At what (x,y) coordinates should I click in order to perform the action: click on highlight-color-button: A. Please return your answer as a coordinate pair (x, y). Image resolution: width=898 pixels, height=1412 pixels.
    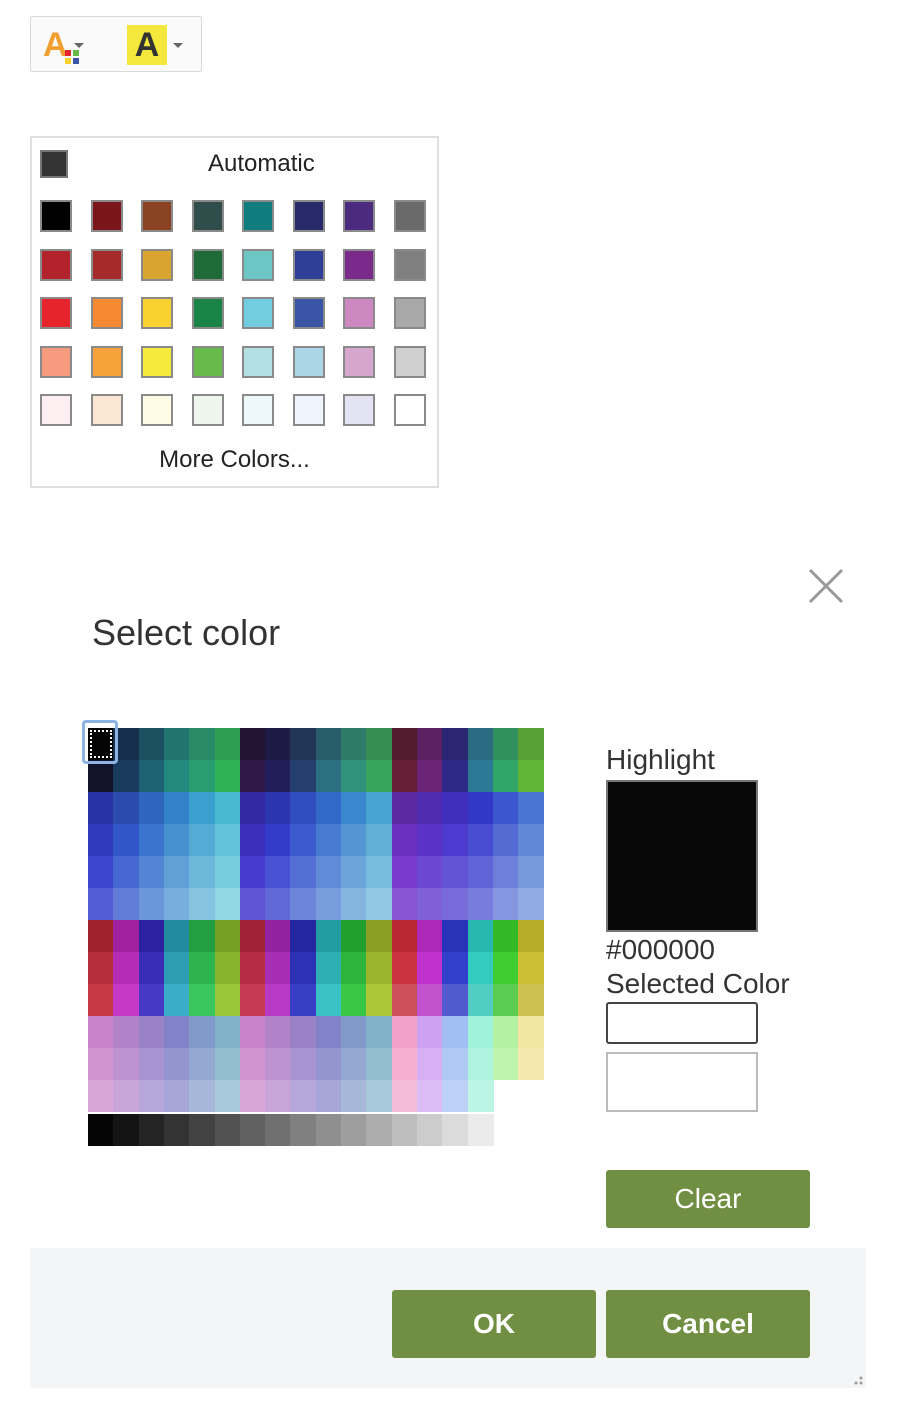
    Looking at the image, I should click on (163, 45).